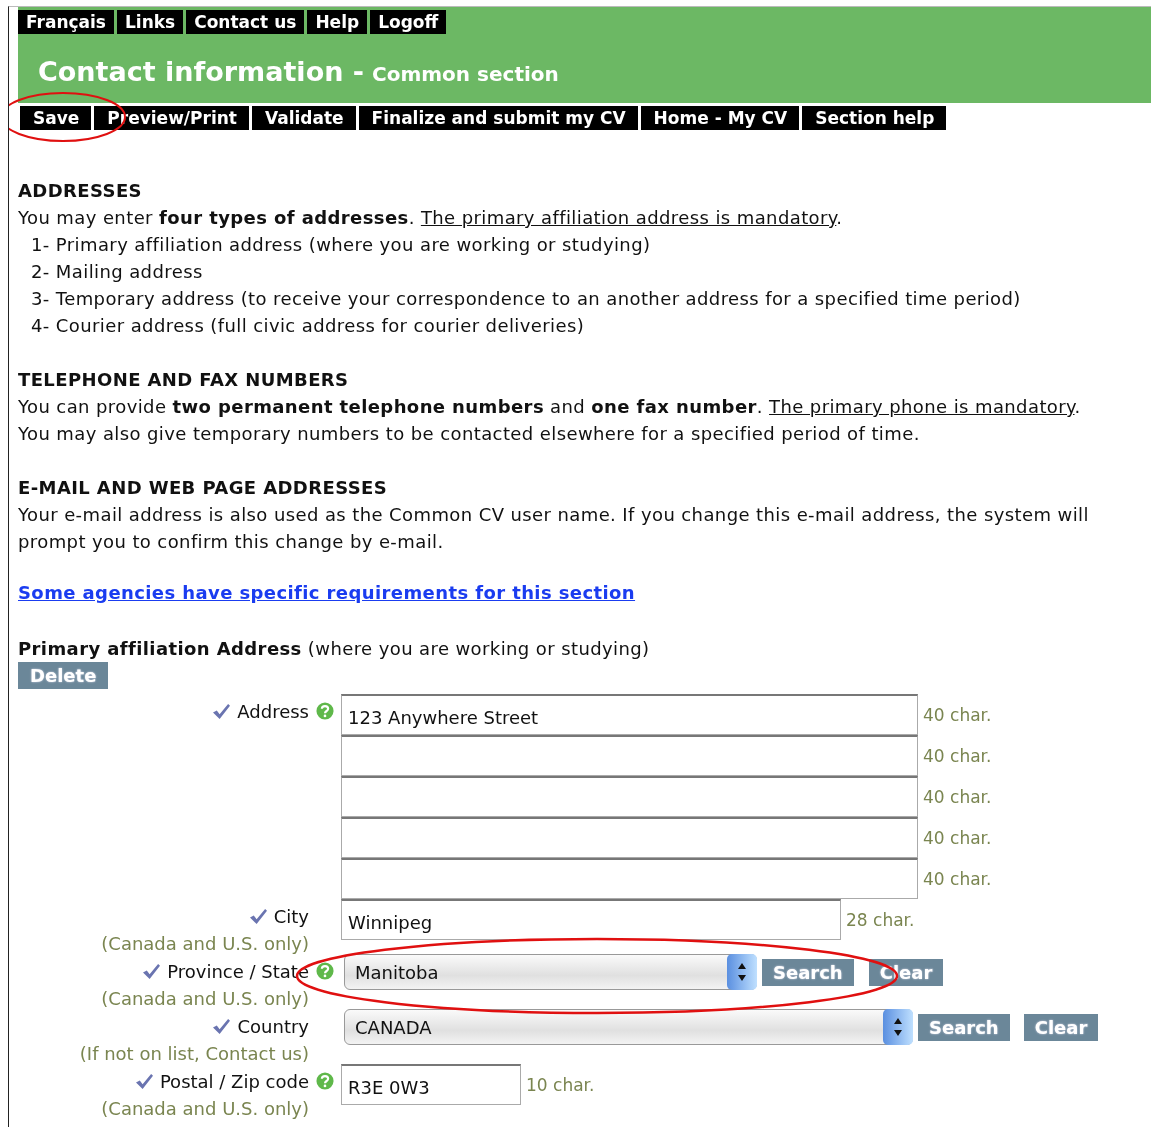 This screenshot has width=1151, height=1128. I want to click on dropdown: CANADA, so click(628, 1027).